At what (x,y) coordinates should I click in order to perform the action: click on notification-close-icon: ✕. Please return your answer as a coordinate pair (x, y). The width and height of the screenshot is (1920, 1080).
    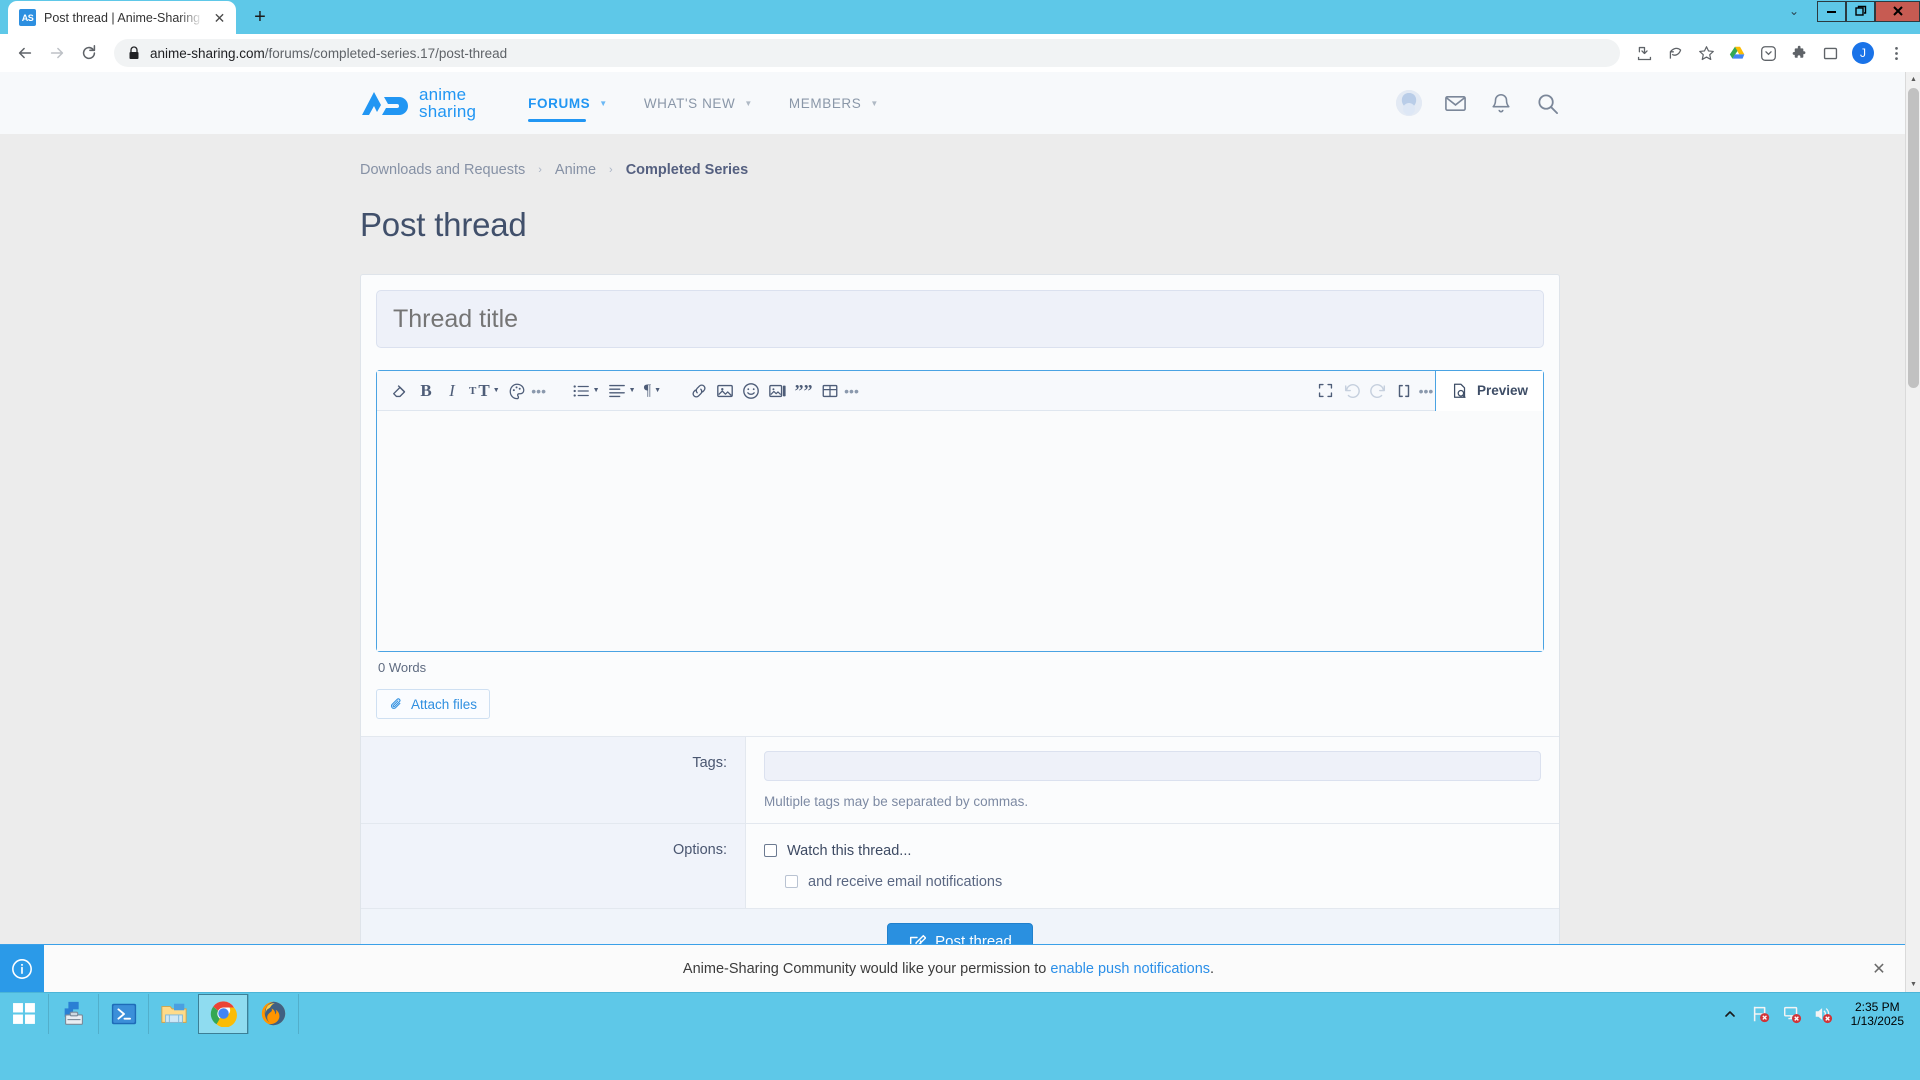
    Looking at the image, I should click on (1879, 969).